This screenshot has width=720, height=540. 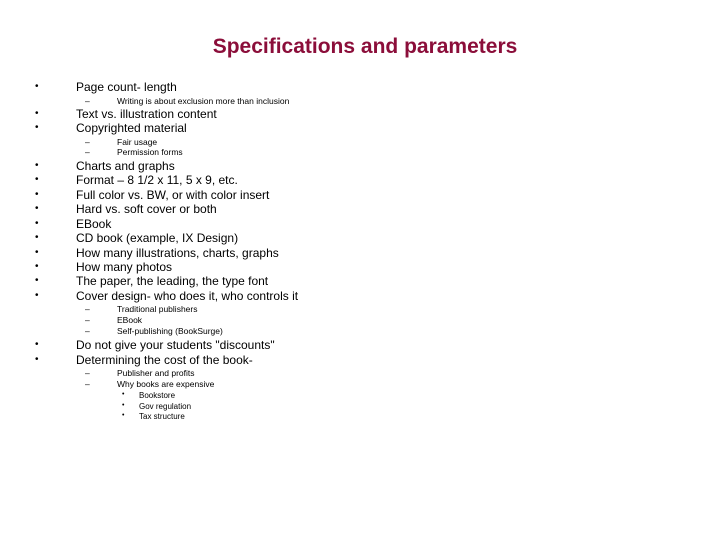 What do you see at coordinates (137, 142) in the screenshot?
I see `list-item-text: Fair usage` at bounding box center [137, 142].